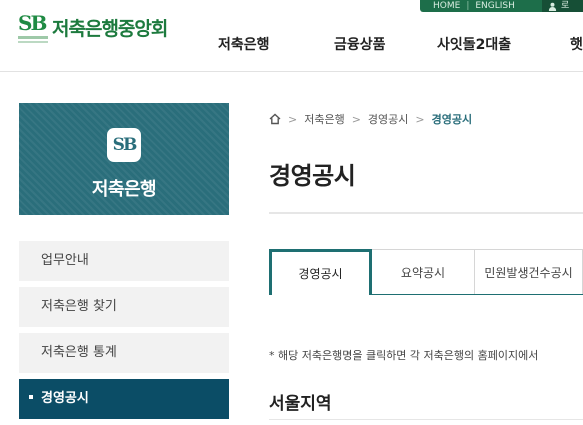 This screenshot has height=425, width=583. What do you see at coordinates (426, 213) in the screenshot?
I see `title-divider` at bounding box center [426, 213].